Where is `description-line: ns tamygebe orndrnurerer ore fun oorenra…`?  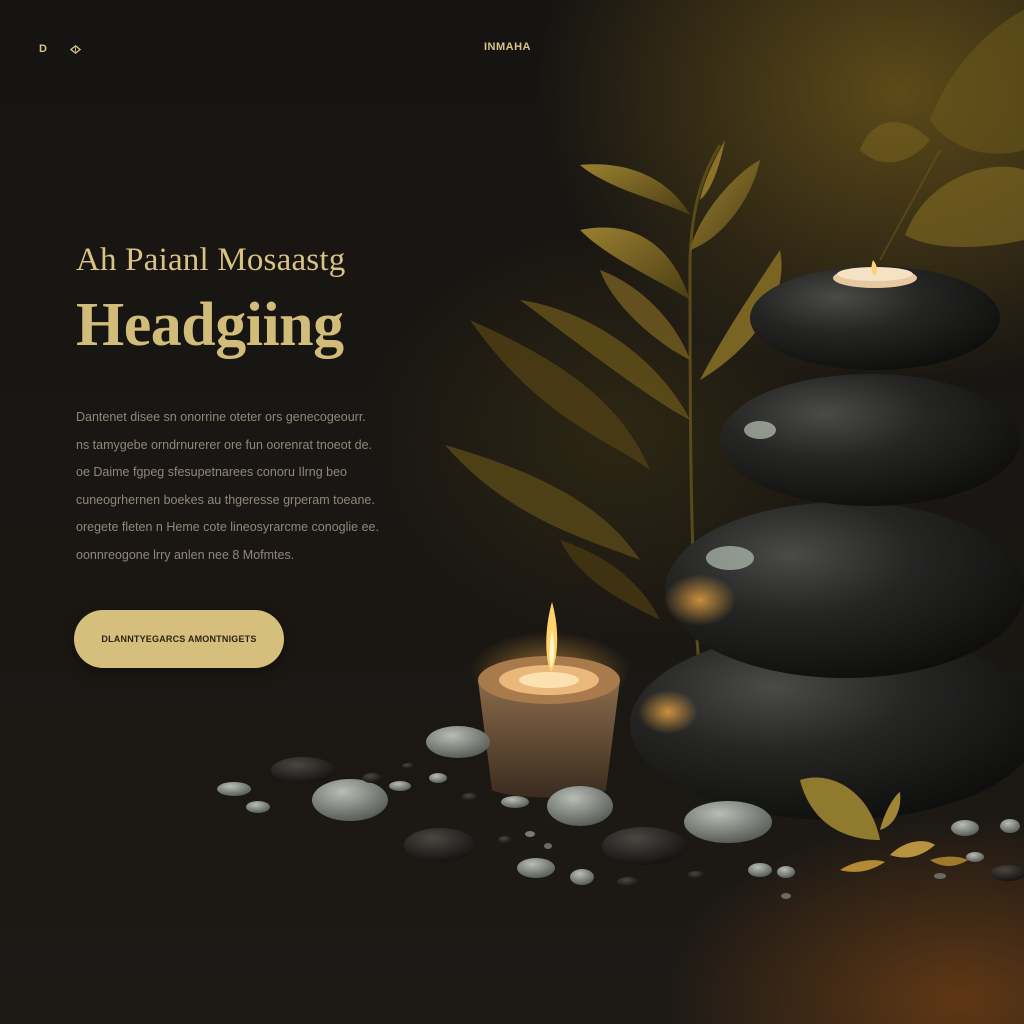 description-line: ns tamygebe orndrnurerer ore fun oorenra… is located at coordinates (224, 444).